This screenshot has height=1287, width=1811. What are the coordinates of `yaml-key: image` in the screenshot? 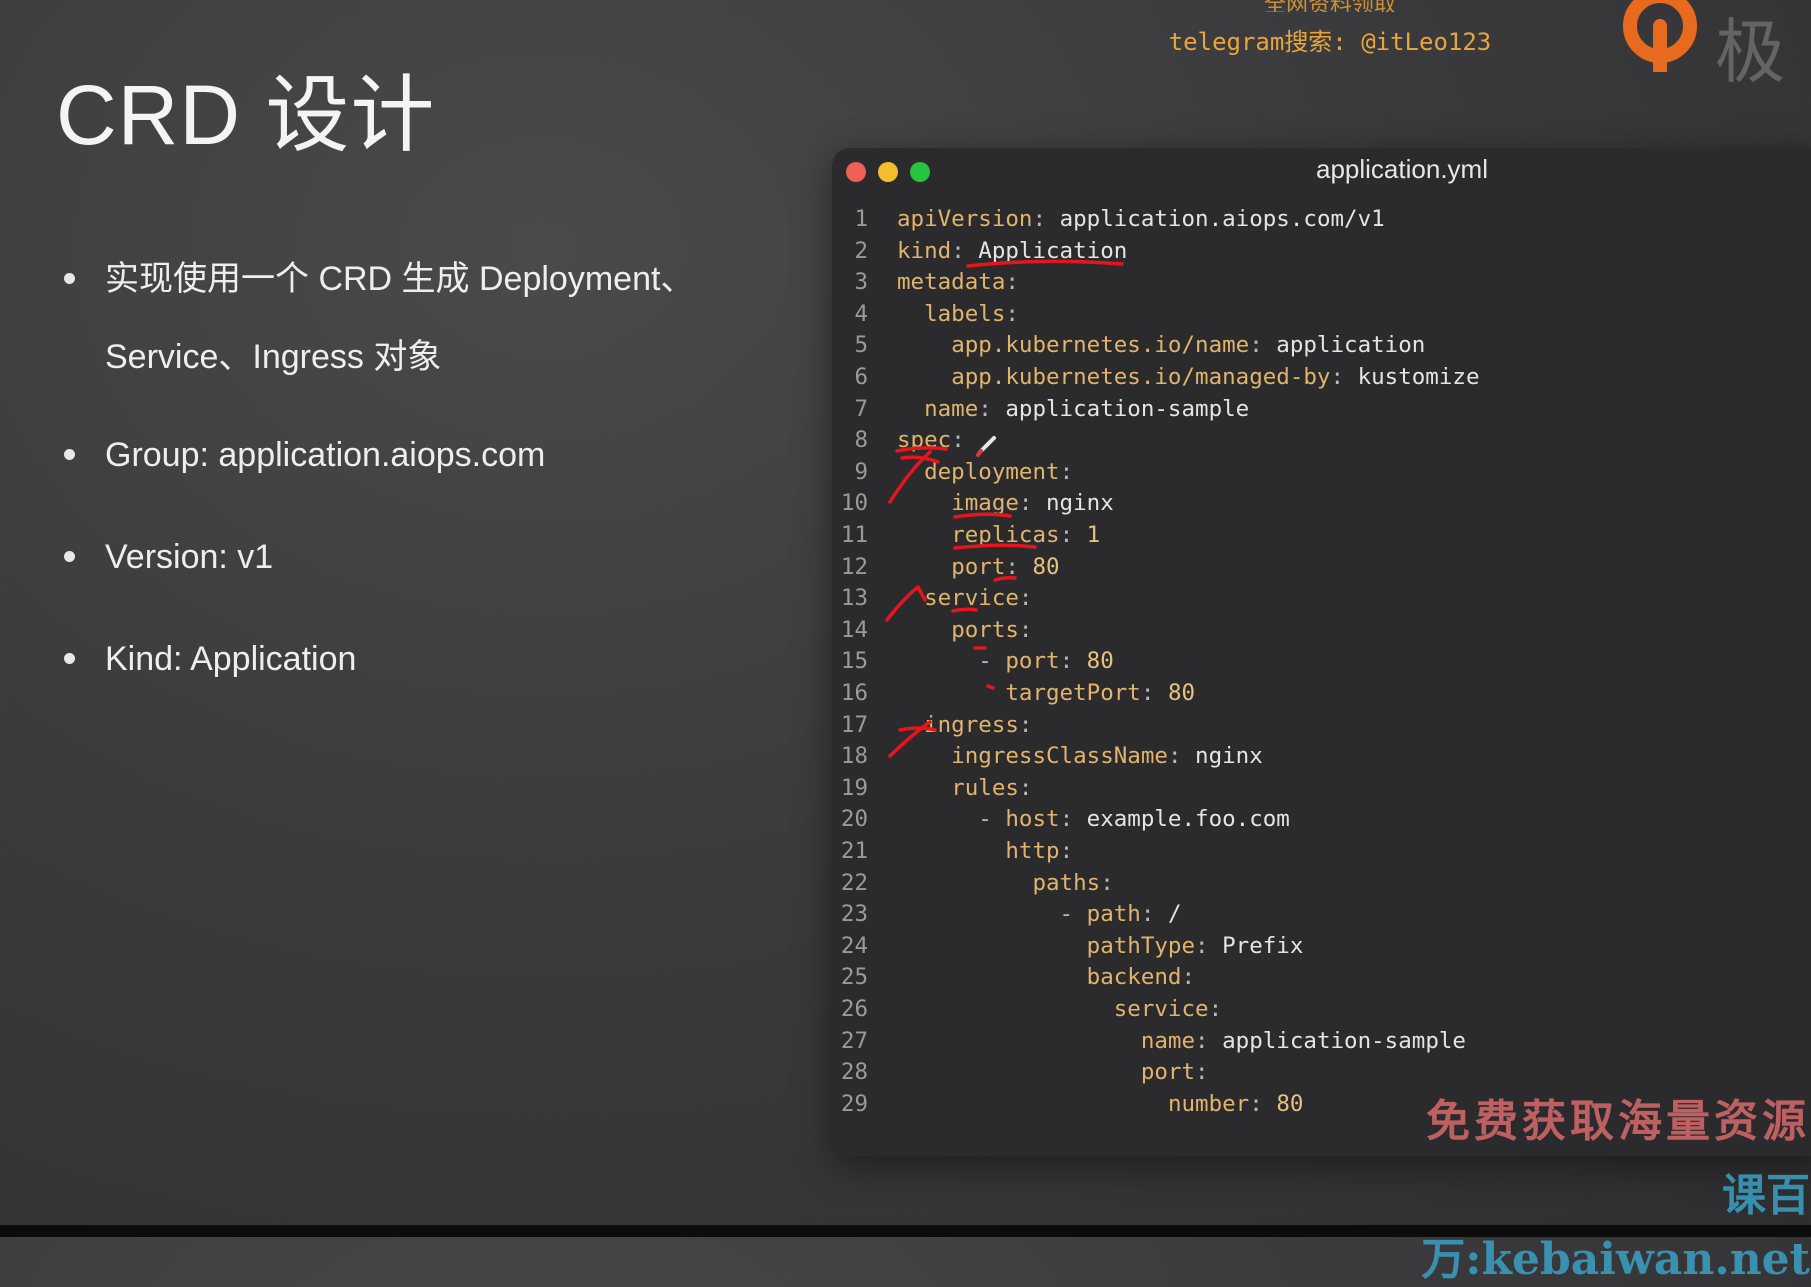 It's located at (985, 503).